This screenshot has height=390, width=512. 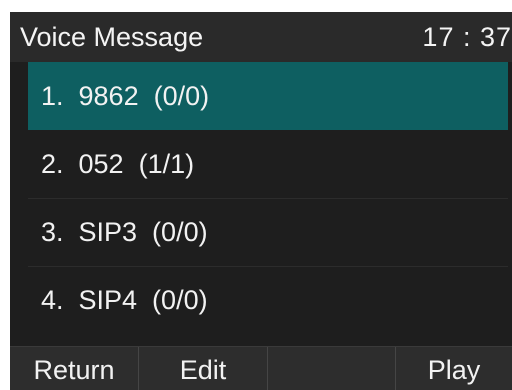 I want to click on edit-softkey: Edit, so click(x=203, y=368).